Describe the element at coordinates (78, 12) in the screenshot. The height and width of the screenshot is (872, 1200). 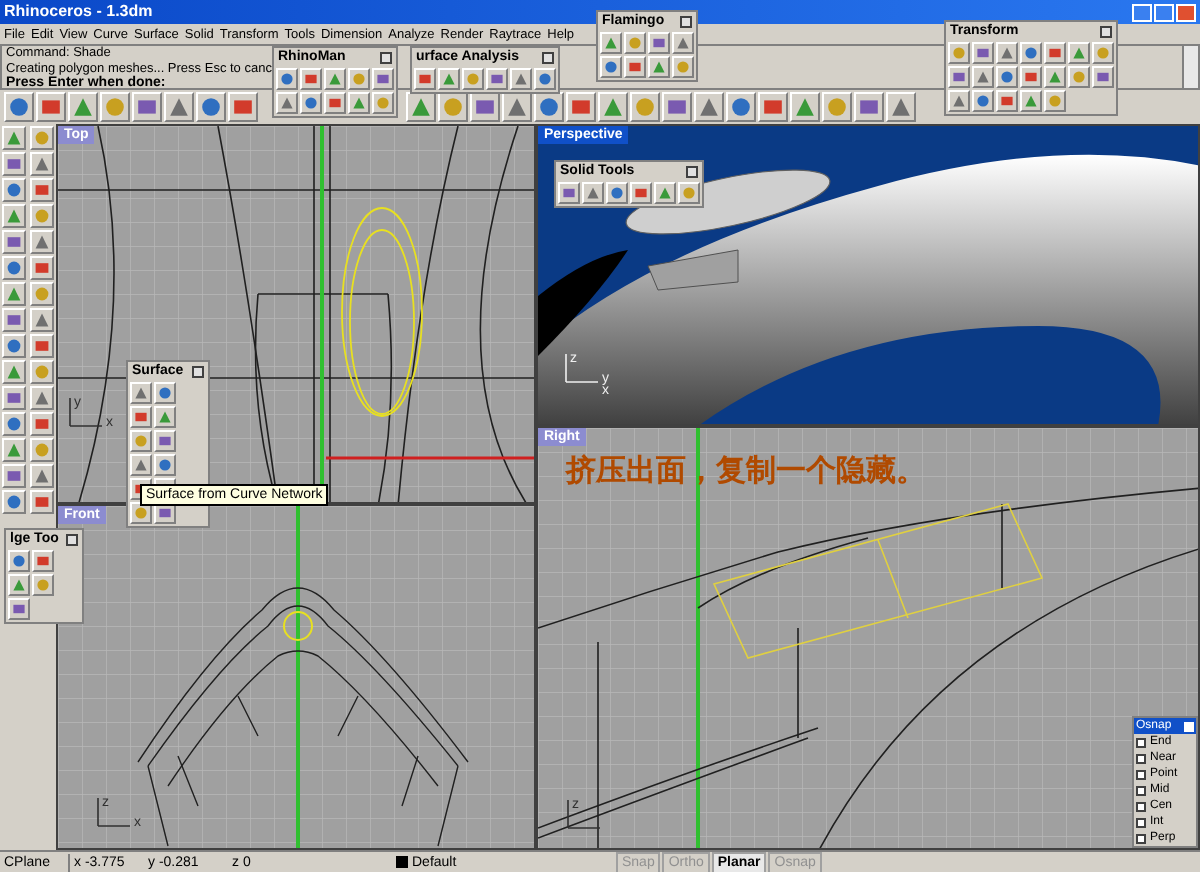
I see `window-title: Rhinoceros - 1.3dm` at that location.